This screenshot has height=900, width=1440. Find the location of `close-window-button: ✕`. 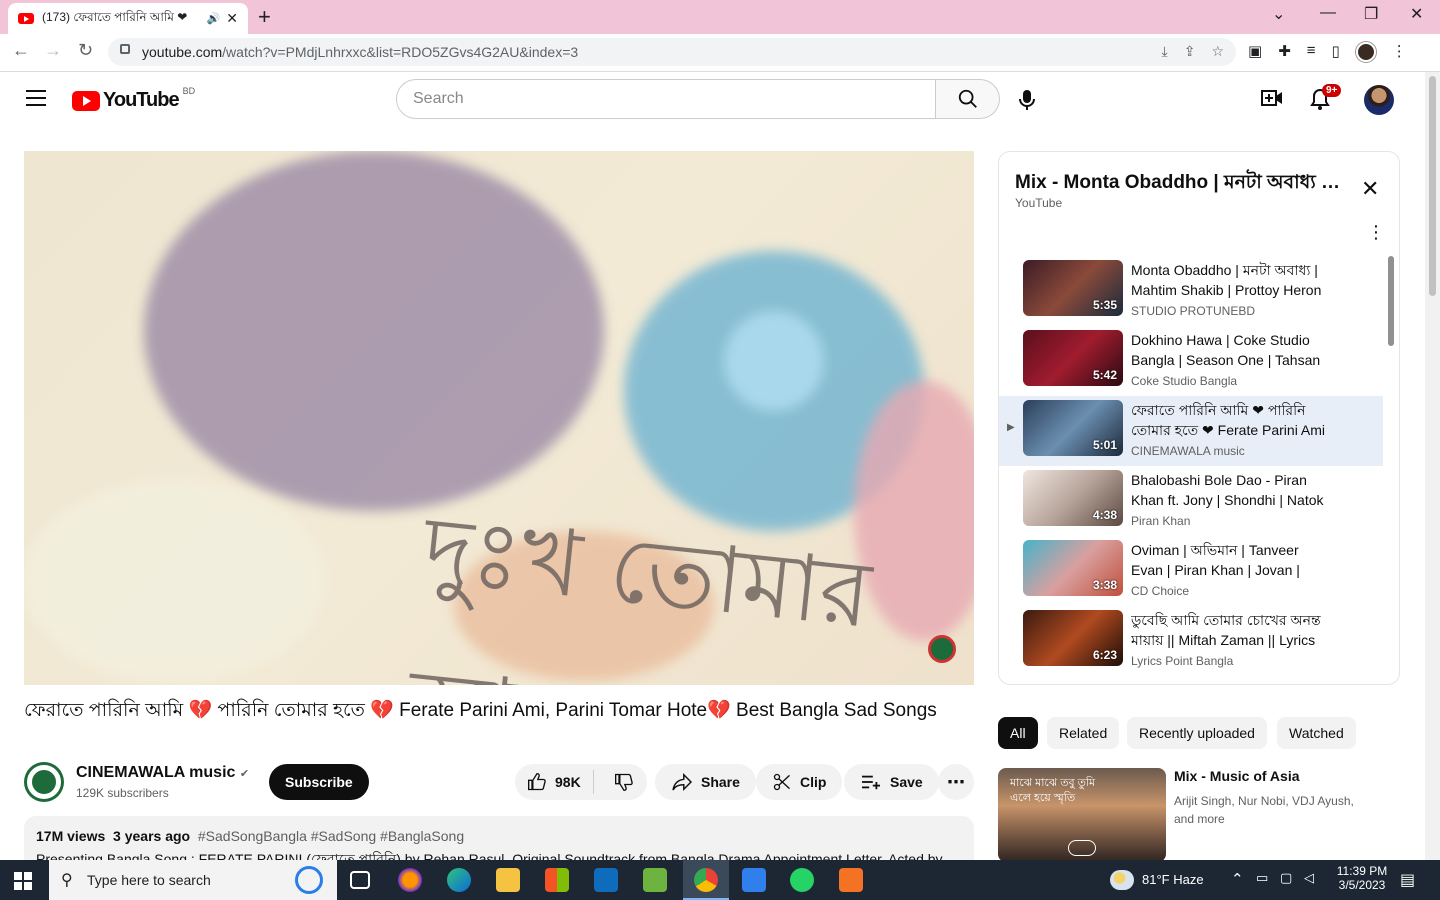

close-window-button: ✕ is located at coordinates (1416, 14).